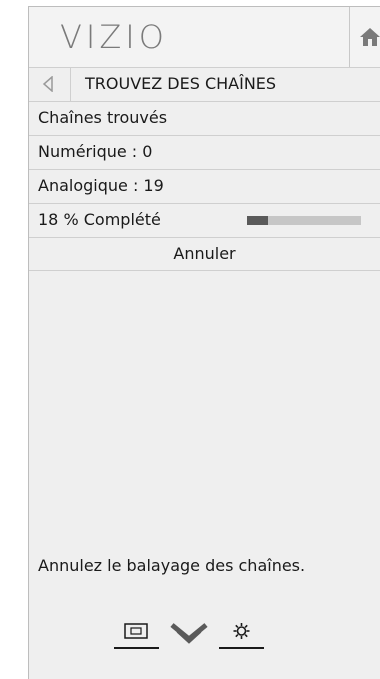 The width and height of the screenshot is (380, 679). Describe the element at coordinates (114, 37) in the screenshot. I see `vizio-logo: VIZIO` at that location.